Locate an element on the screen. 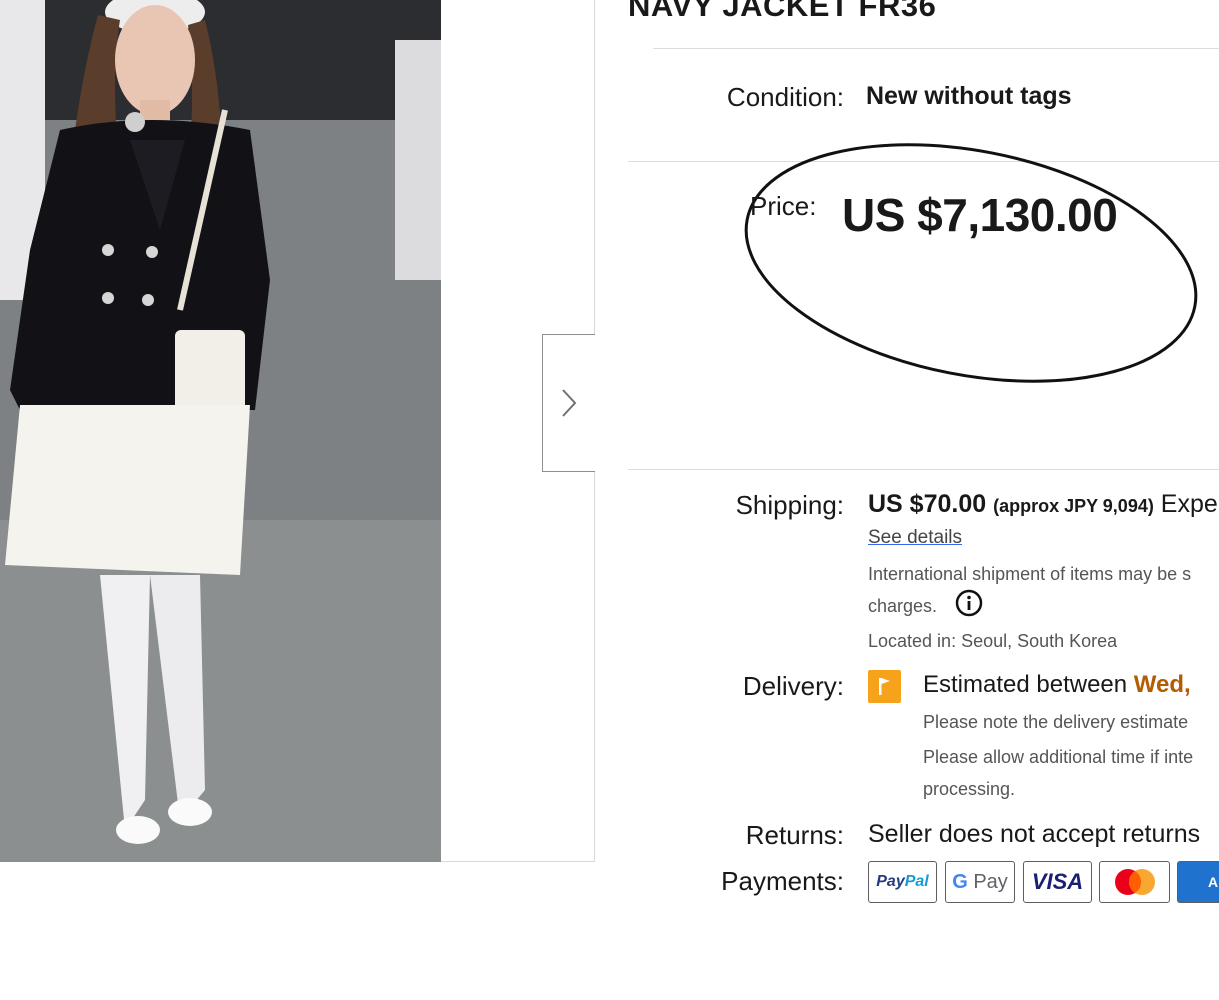  delivery-prefix: Estimated between is located at coordinates (1028, 684).